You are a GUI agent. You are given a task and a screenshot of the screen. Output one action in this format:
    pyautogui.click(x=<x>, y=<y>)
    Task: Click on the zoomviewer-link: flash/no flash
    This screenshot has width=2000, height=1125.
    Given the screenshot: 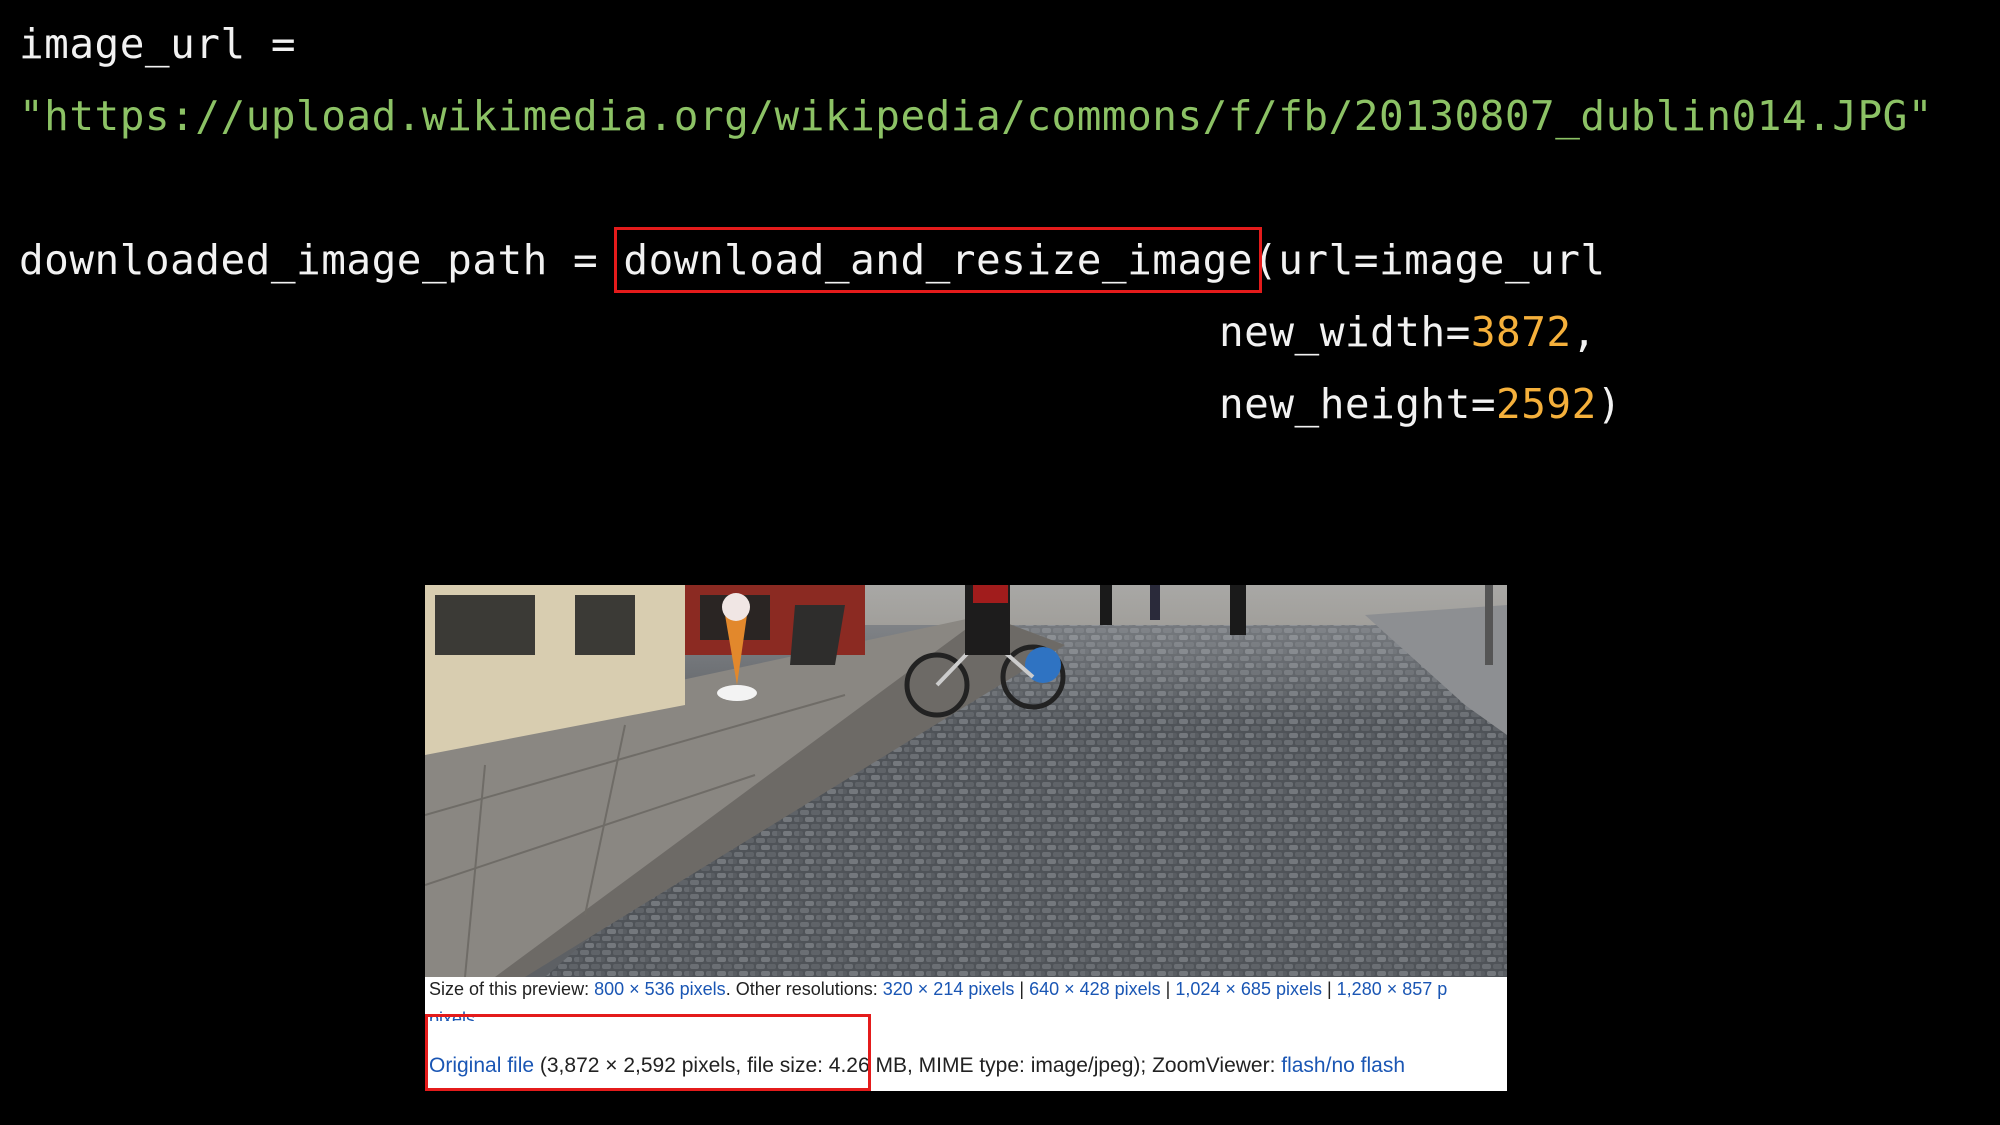 What is the action you would take?
    pyautogui.click(x=1343, y=1065)
    